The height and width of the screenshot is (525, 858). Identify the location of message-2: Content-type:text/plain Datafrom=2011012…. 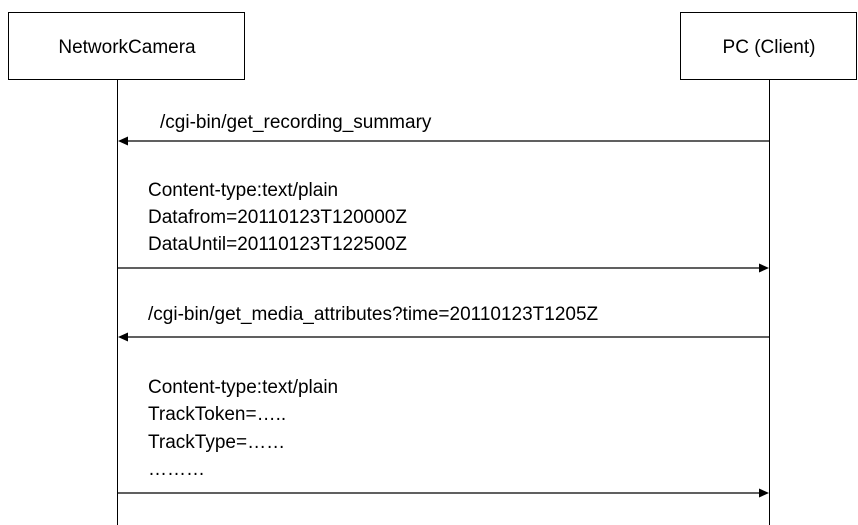
(443, 226).